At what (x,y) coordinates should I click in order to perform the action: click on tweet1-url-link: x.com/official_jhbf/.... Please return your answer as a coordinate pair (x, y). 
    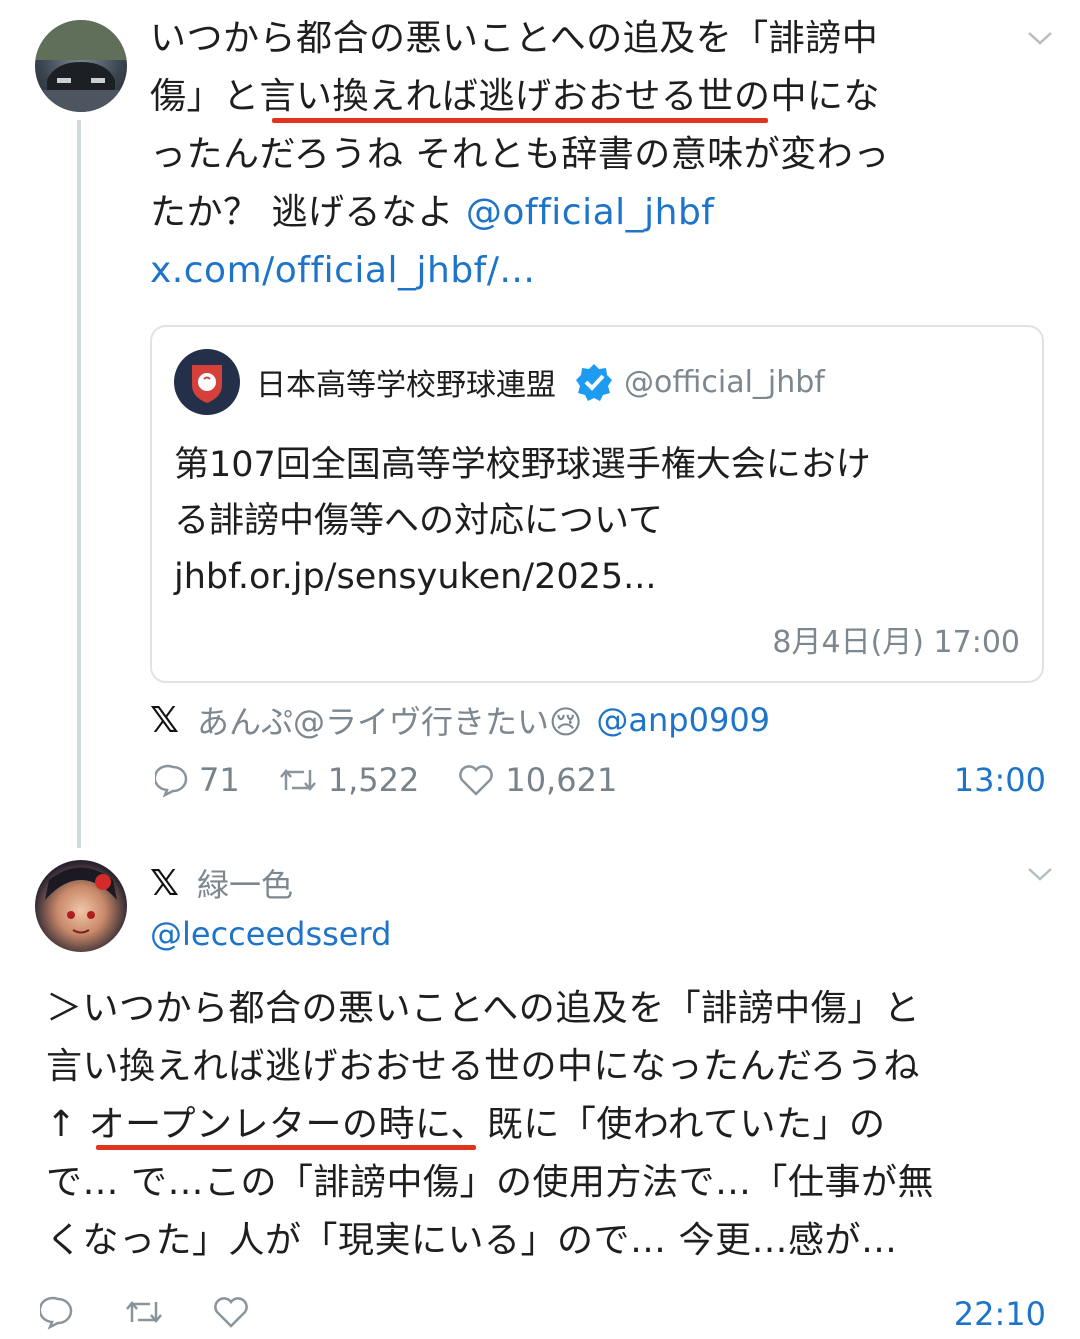
    Looking at the image, I should click on (580, 271).